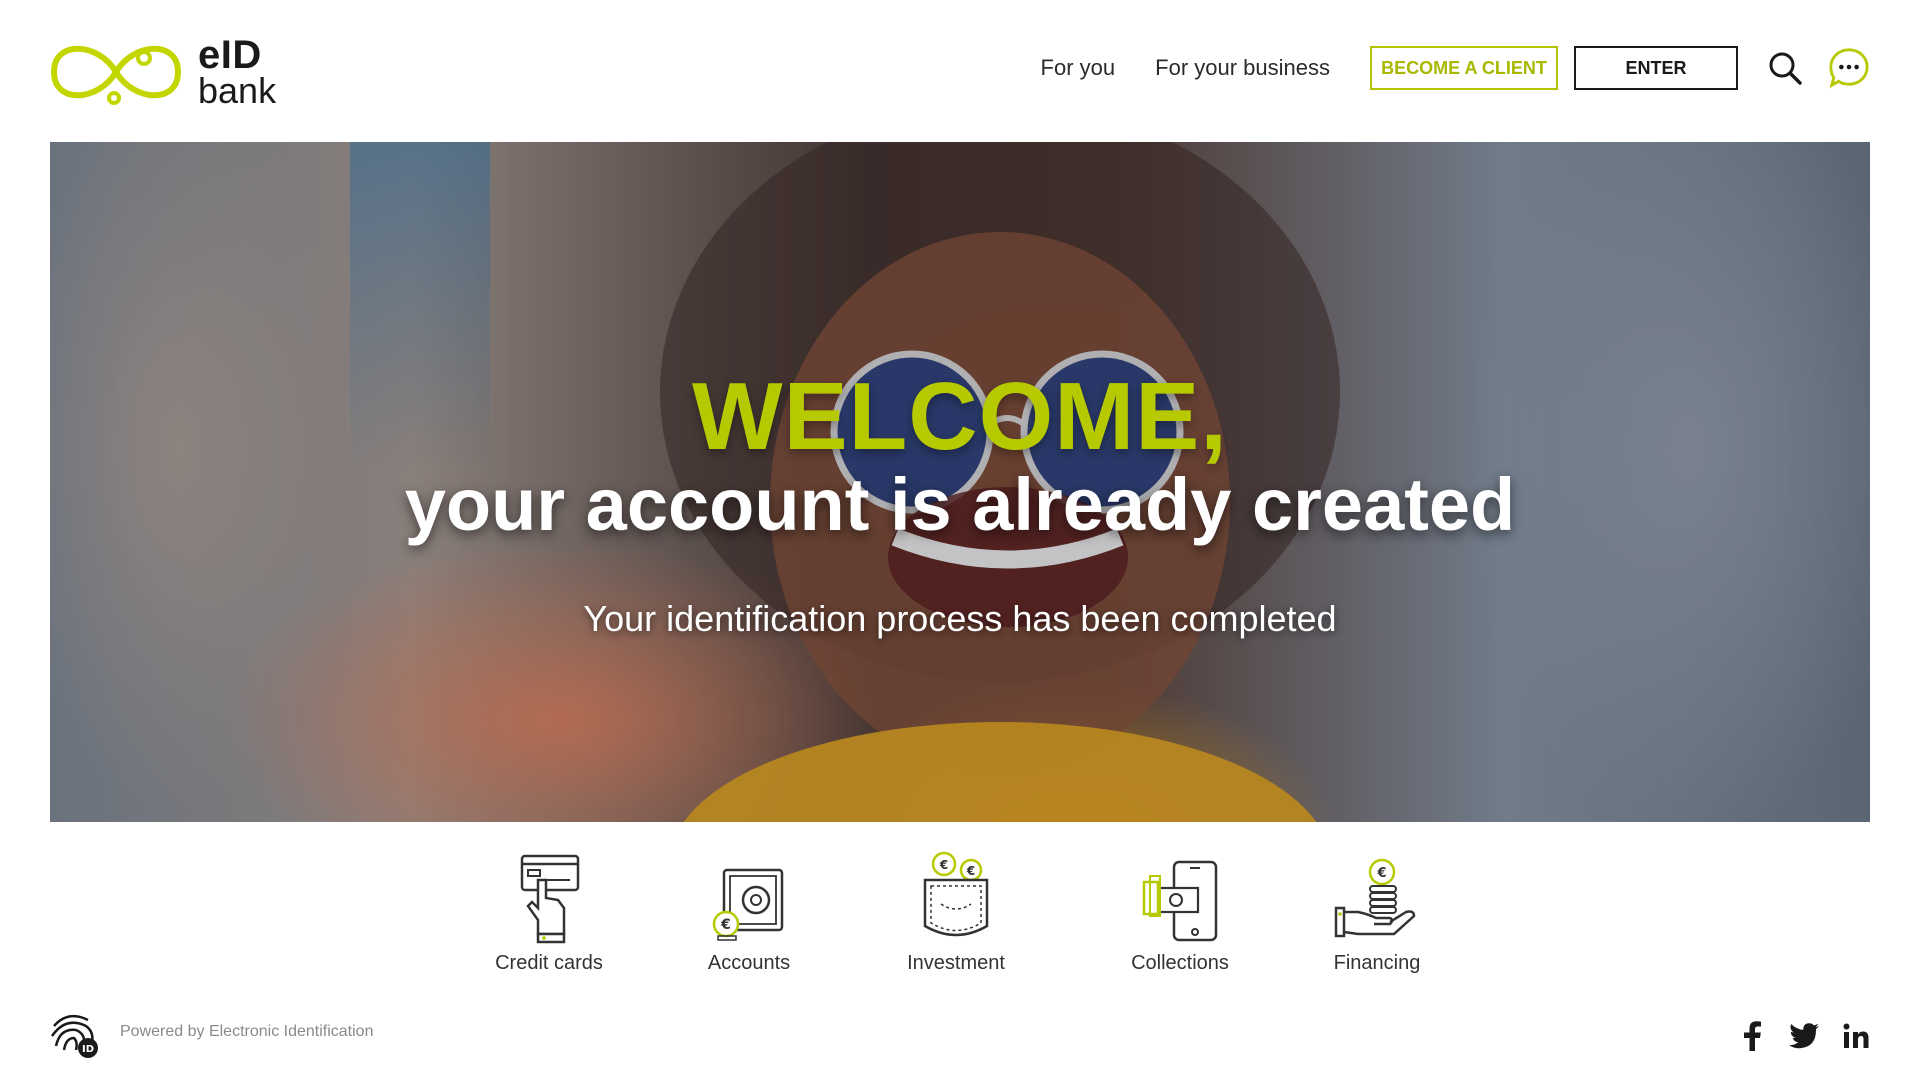  I want to click on footer-powered-by: ID Powered by Electronic Identification, so click(210, 1032).